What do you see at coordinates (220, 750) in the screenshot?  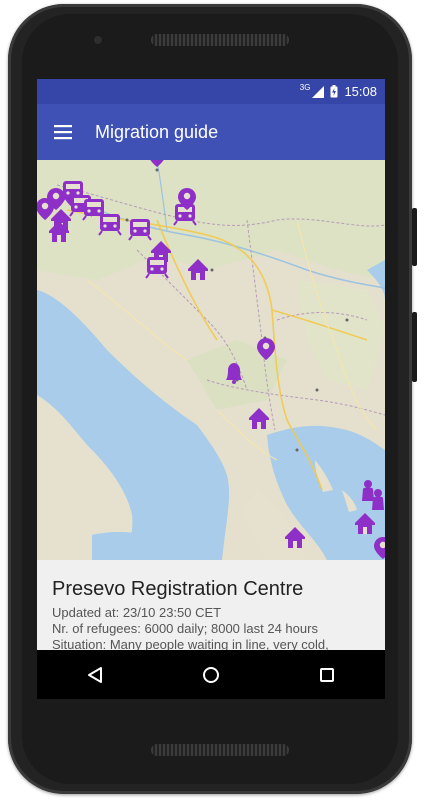 I see `bottom-speaker` at bounding box center [220, 750].